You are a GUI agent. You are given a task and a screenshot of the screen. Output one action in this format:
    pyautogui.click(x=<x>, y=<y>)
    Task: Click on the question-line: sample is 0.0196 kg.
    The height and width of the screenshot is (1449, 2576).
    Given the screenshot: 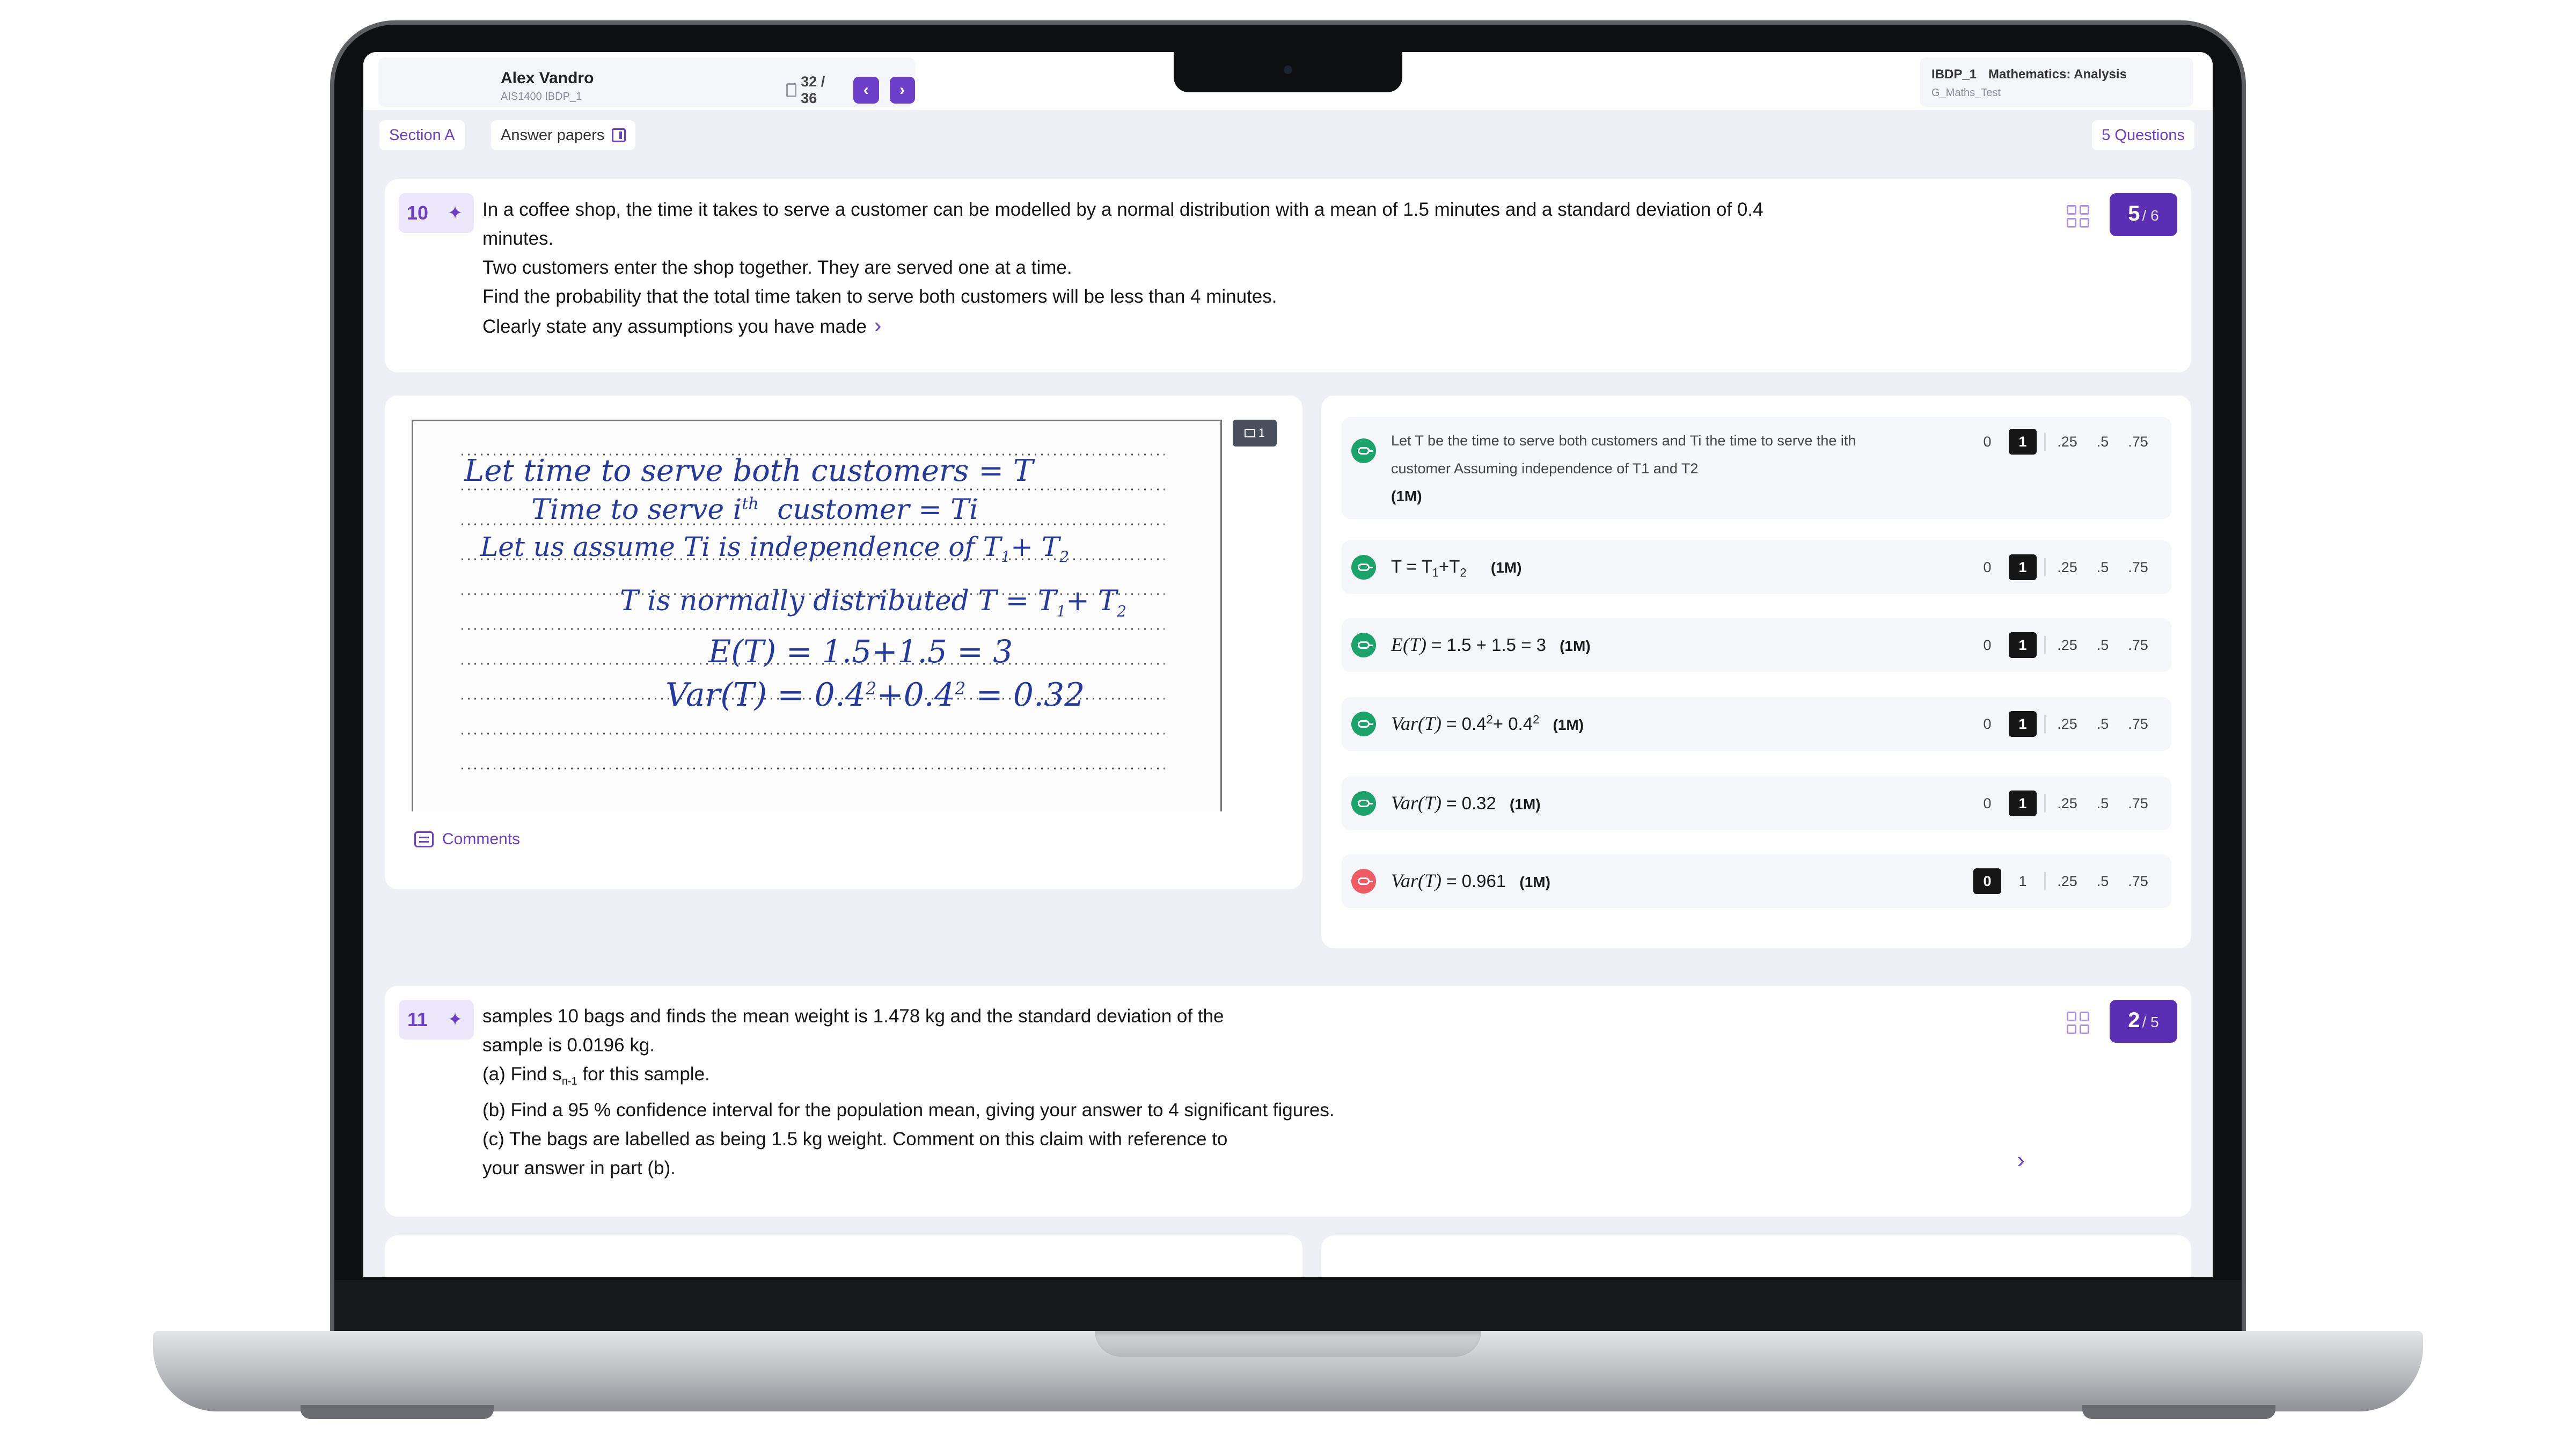 What is the action you would take?
    pyautogui.click(x=568, y=1045)
    